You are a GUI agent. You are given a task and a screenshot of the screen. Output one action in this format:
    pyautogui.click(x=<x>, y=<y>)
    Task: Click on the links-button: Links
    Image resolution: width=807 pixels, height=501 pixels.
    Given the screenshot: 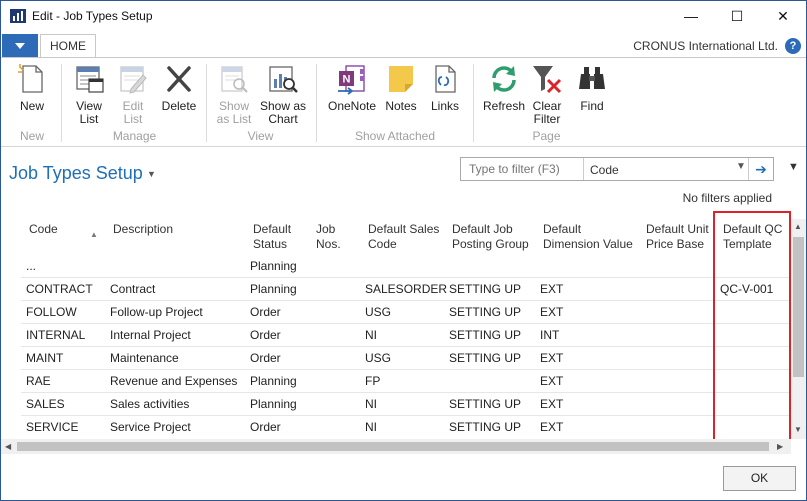 What is the action you would take?
    pyautogui.click(x=445, y=88)
    